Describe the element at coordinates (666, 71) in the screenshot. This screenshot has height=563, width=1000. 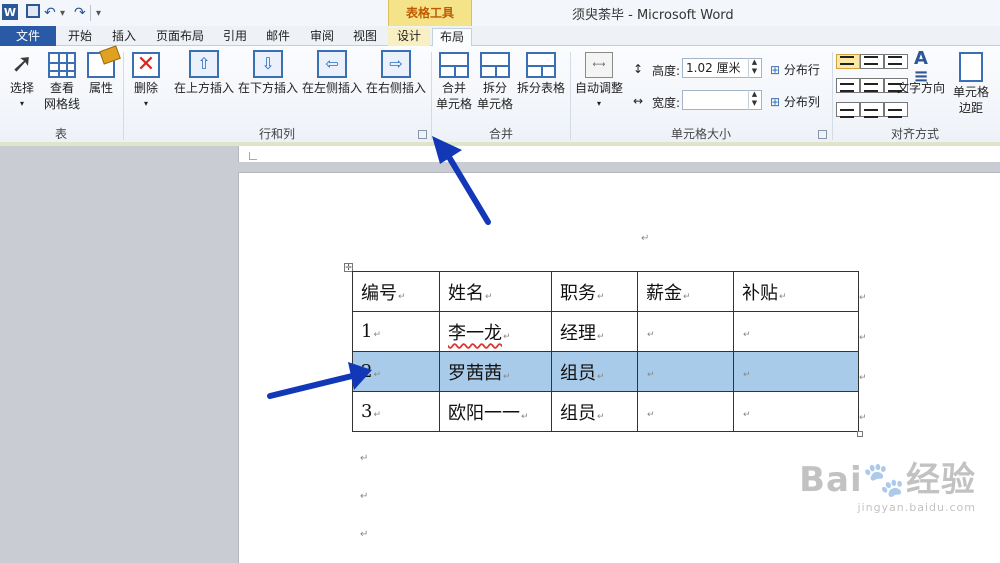
I see `height-label: 高度:` at that location.